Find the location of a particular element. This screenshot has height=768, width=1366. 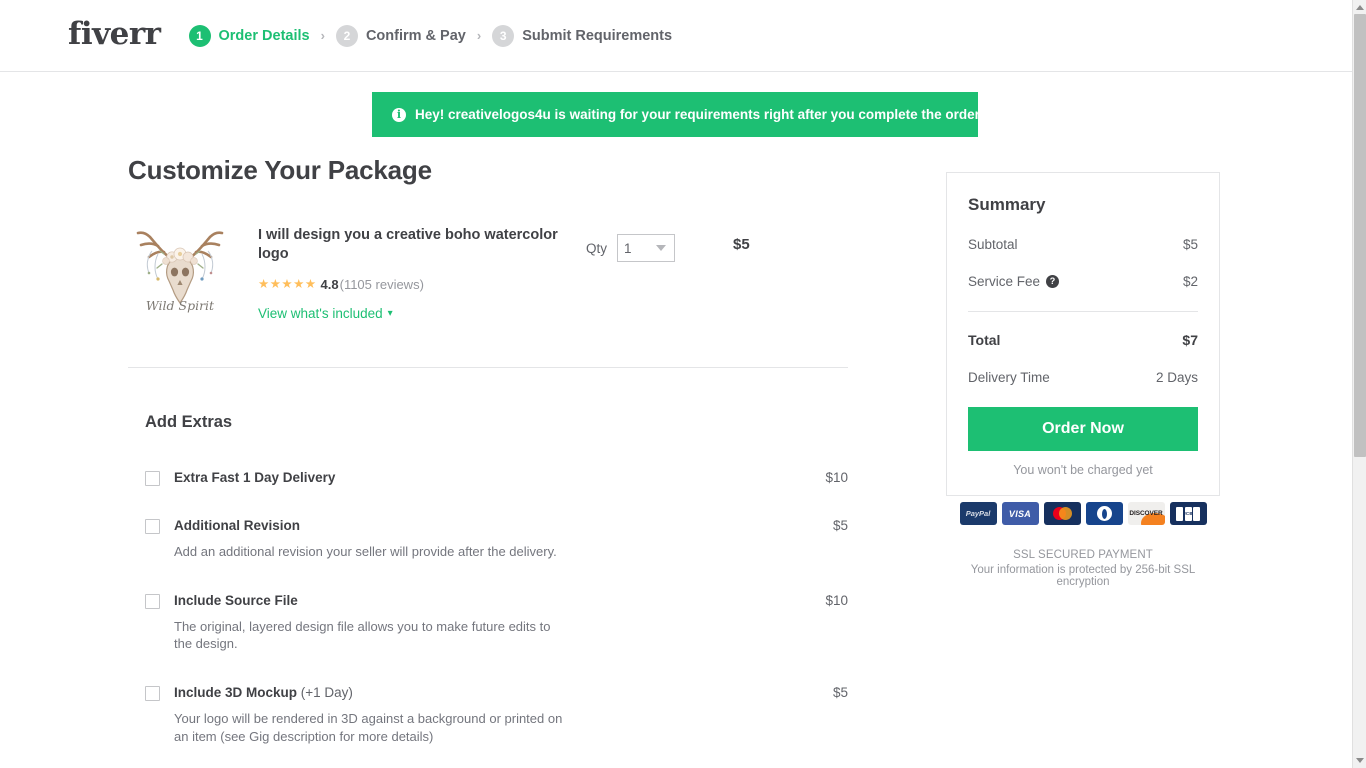

total-value: $7 is located at coordinates (1190, 340).